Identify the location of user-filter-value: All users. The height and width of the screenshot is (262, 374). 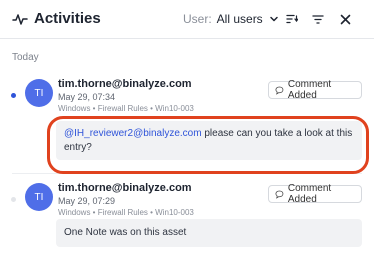
(239, 19).